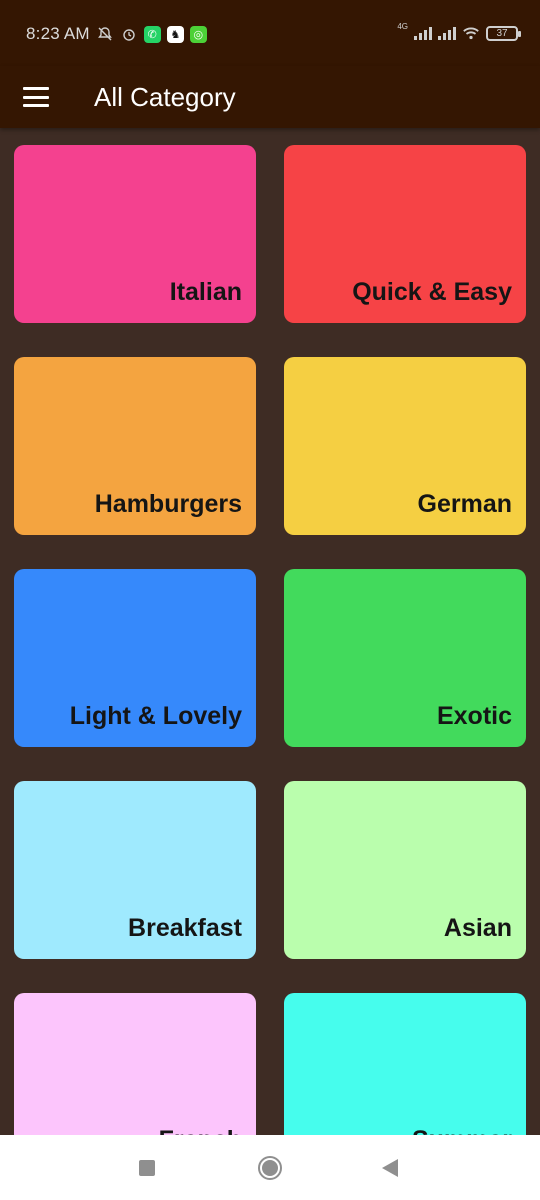 This screenshot has width=540, height=1200. What do you see at coordinates (405, 870) in the screenshot?
I see `category-tile-asian: Asian` at bounding box center [405, 870].